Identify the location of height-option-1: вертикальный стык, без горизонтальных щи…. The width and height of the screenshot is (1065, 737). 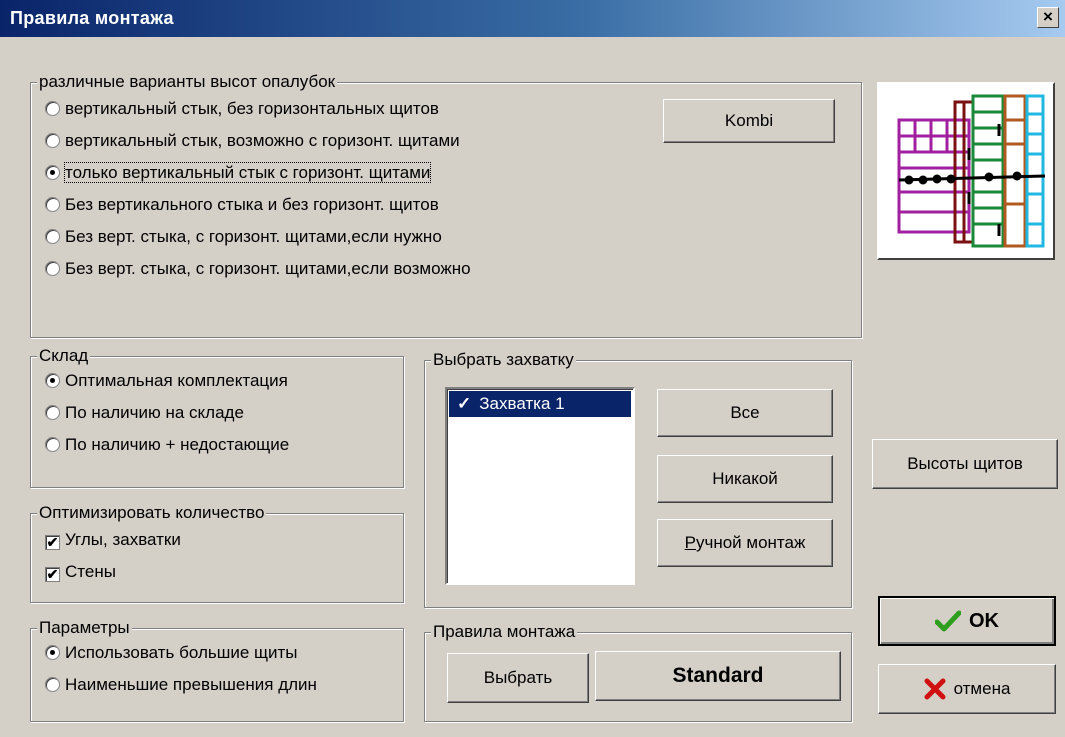
(242, 109).